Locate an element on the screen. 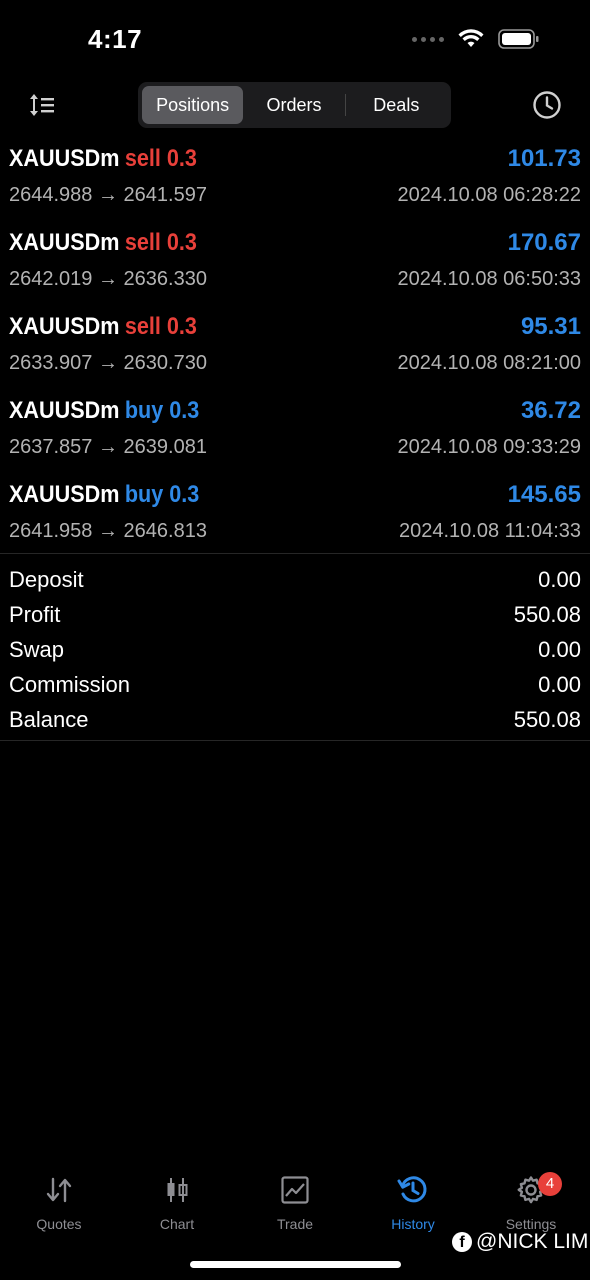 The image size is (590, 1280). close-price: 2641.597 is located at coordinates (165, 195).